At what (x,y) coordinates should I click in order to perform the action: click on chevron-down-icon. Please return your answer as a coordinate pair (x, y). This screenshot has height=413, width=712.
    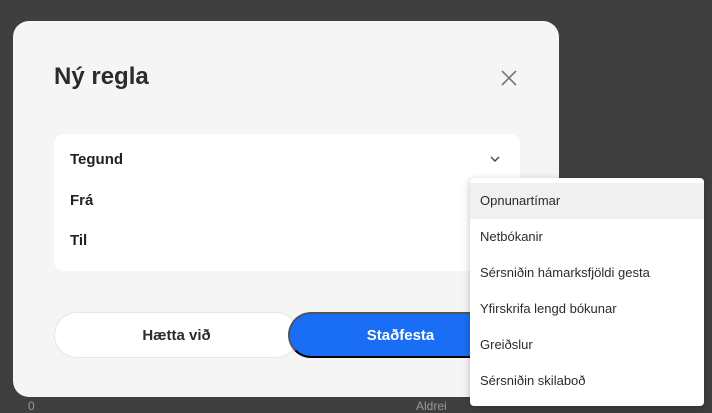
    Looking at the image, I should click on (495, 159).